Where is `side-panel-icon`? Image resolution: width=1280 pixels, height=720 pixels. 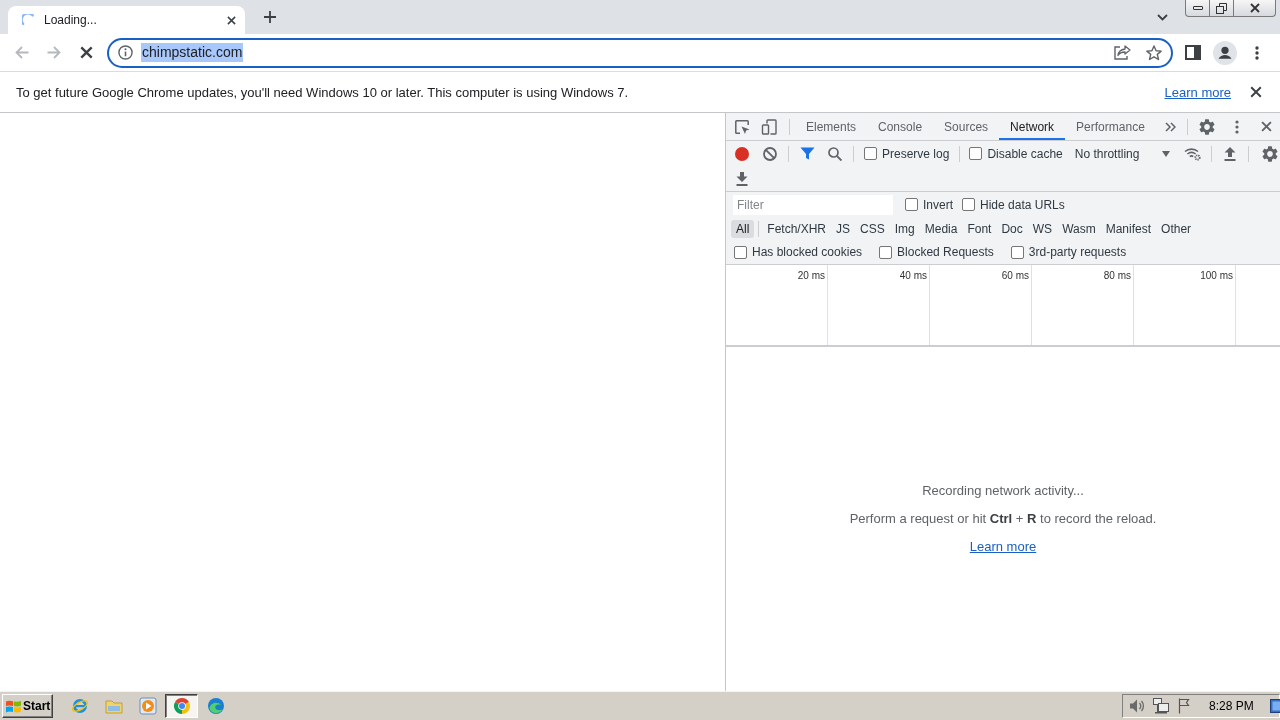
side-panel-icon is located at coordinates (1193, 52).